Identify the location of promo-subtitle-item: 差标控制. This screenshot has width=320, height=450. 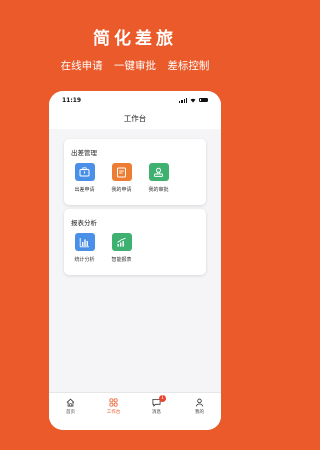
(188, 66).